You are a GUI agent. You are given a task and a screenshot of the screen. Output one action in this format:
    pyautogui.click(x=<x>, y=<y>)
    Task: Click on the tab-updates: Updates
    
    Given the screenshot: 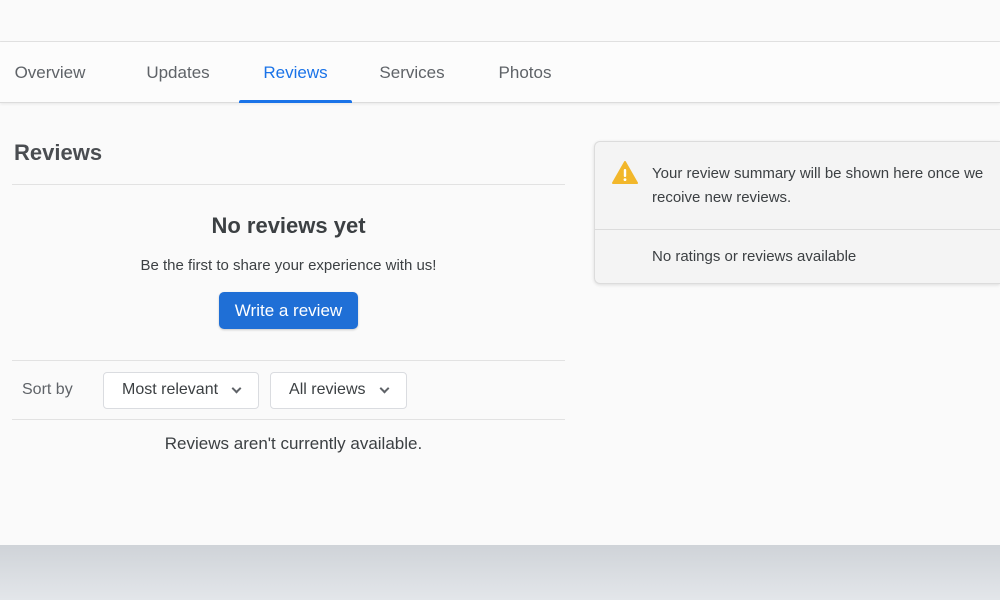 What is the action you would take?
    pyautogui.click(x=178, y=72)
    